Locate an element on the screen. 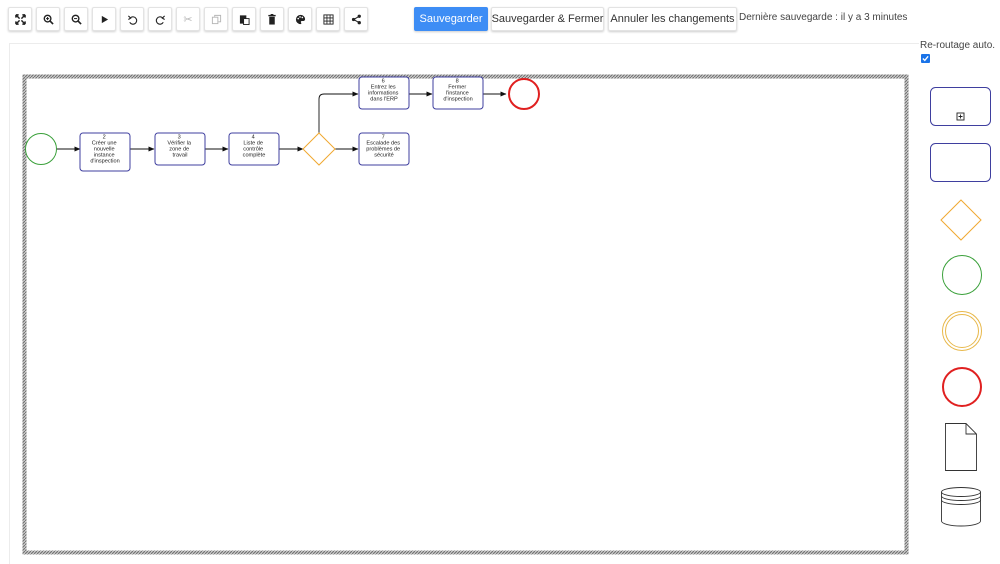 The width and height of the screenshot is (1000, 564). cut-icon: ✂ is located at coordinates (188, 19).